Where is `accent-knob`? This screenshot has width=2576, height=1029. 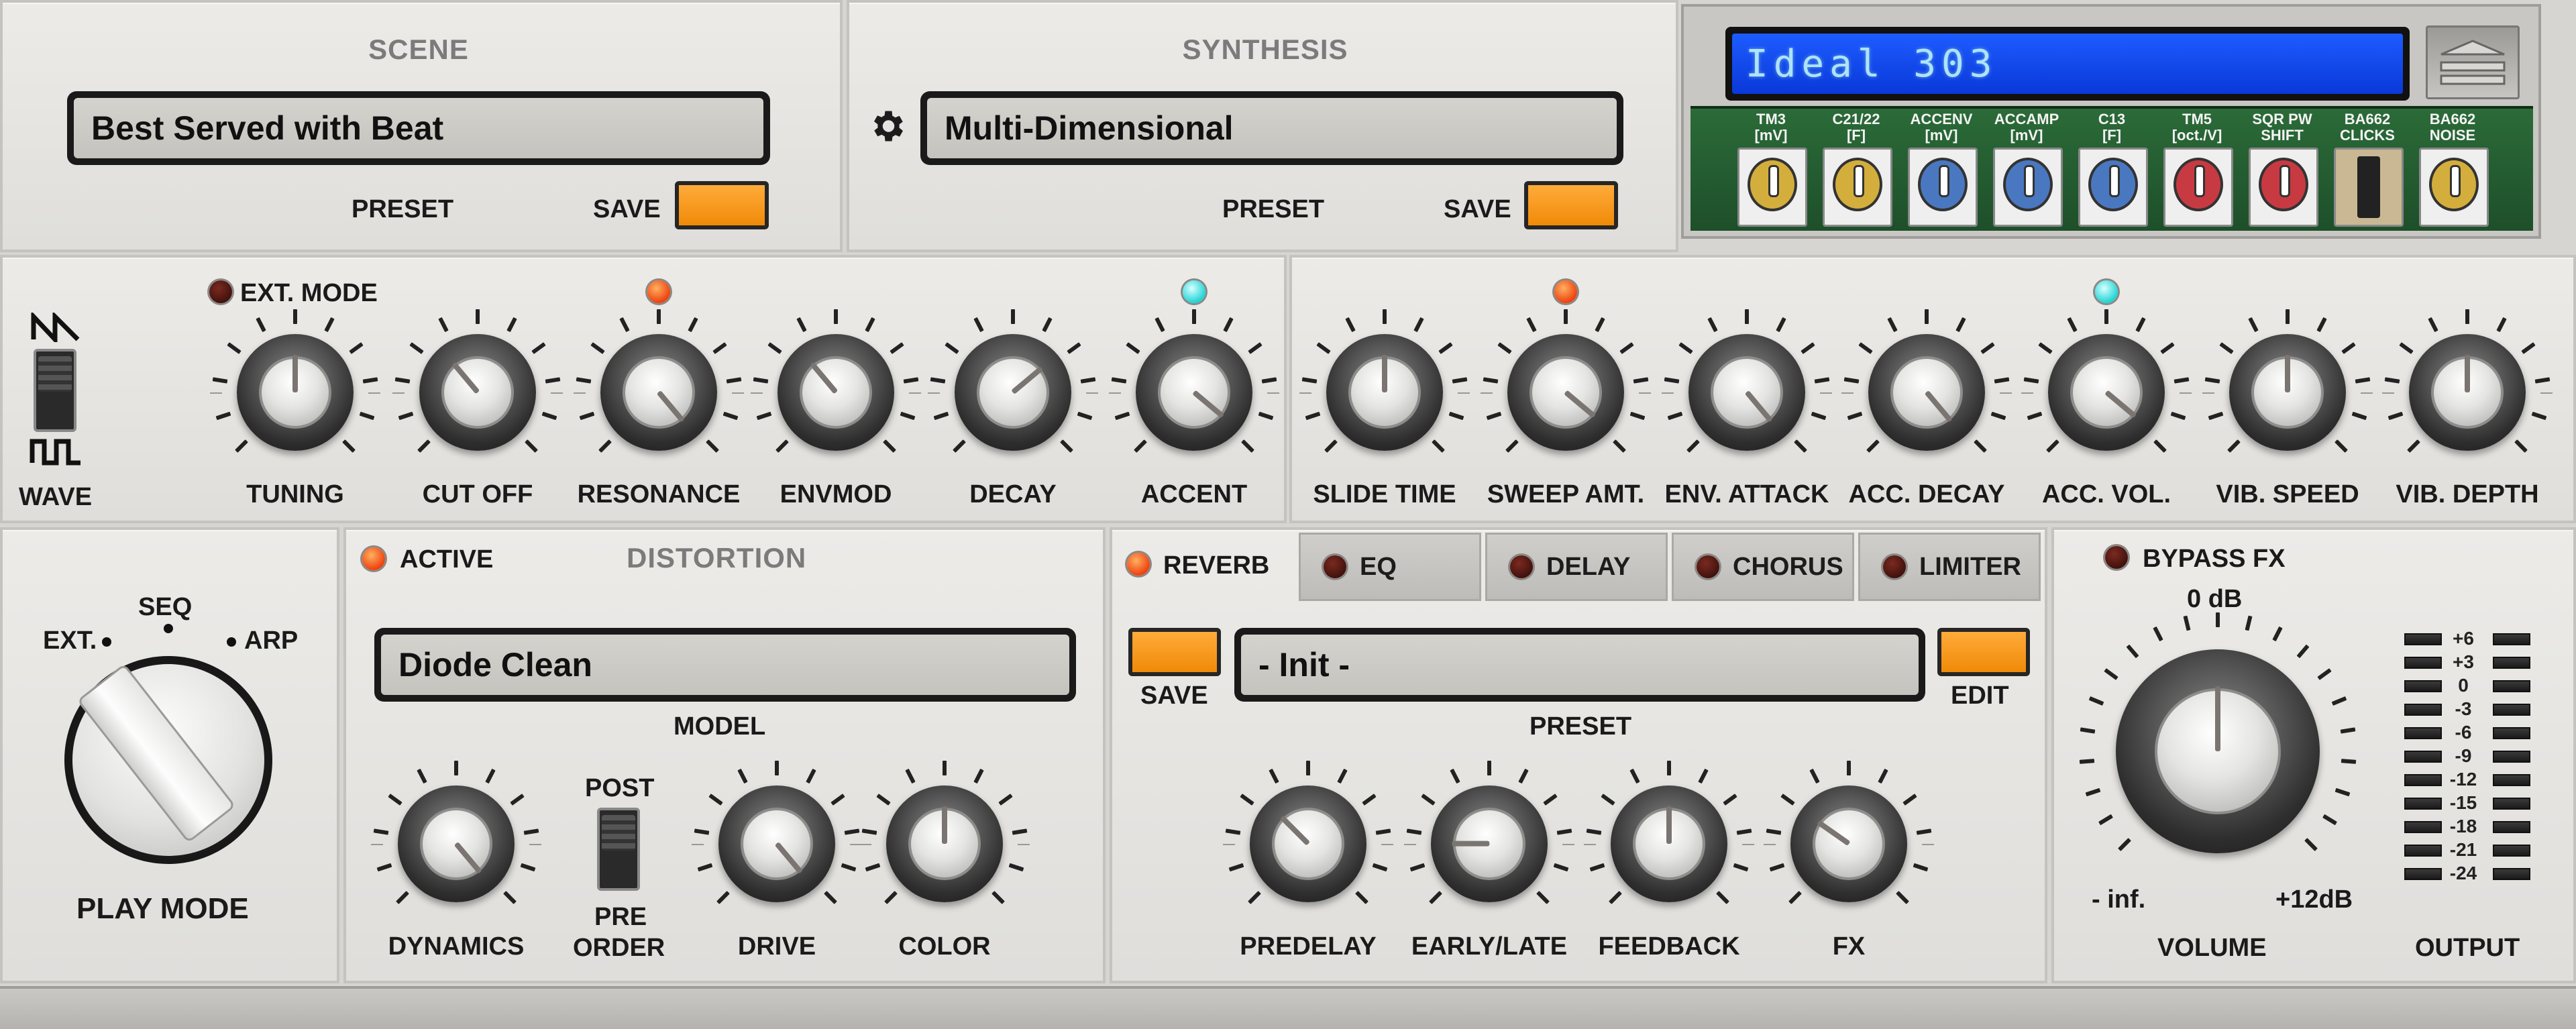 accent-knob is located at coordinates (1194, 392).